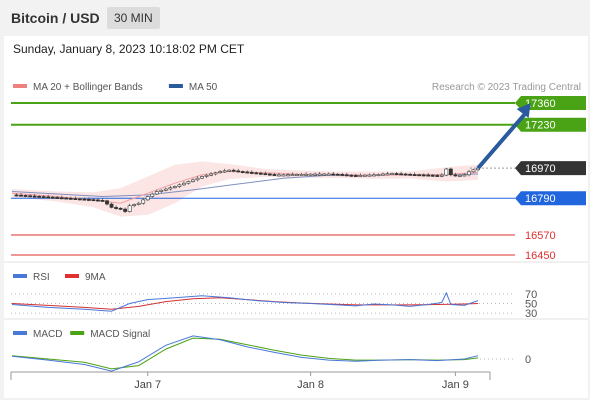 This screenshot has height=400, width=590. What do you see at coordinates (540, 169) in the screenshot?
I see `level-label: 16970` at bounding box center [540, 169].